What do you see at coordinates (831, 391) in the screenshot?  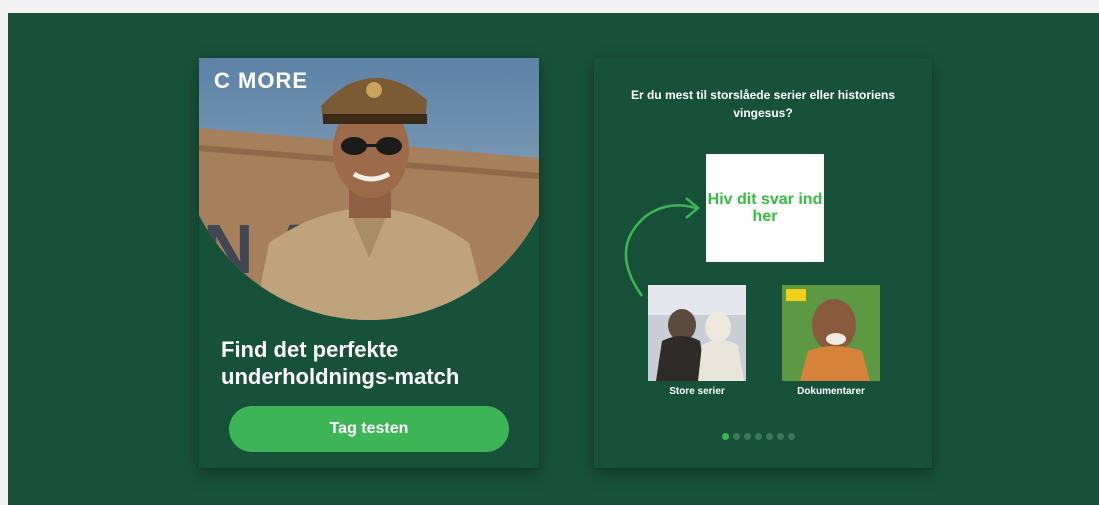 I see `option-label: Dokumentarer` at bounding box center [831, 391].